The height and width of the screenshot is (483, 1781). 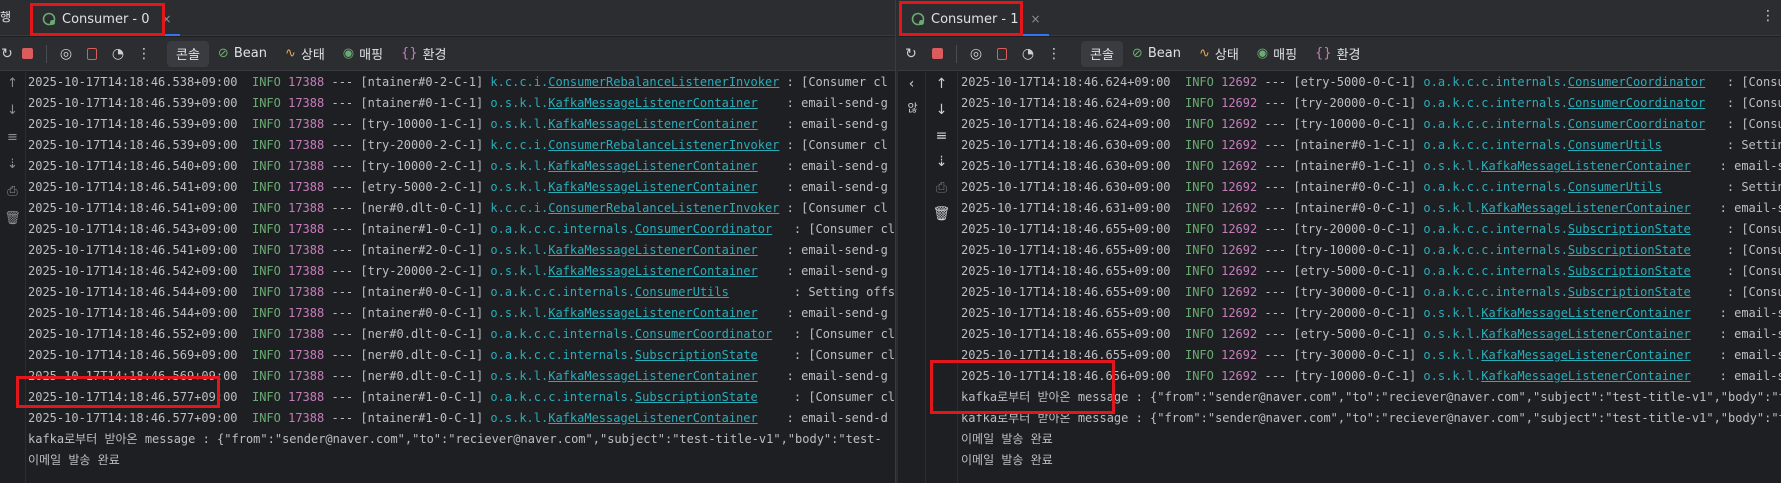 I want to click on collapse-icon: ‹, so click(x=912, y=84).